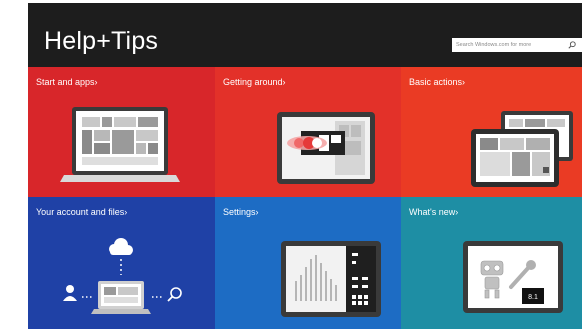  I want to click on tile-getting-around: Getting around›, so click(308, 132).